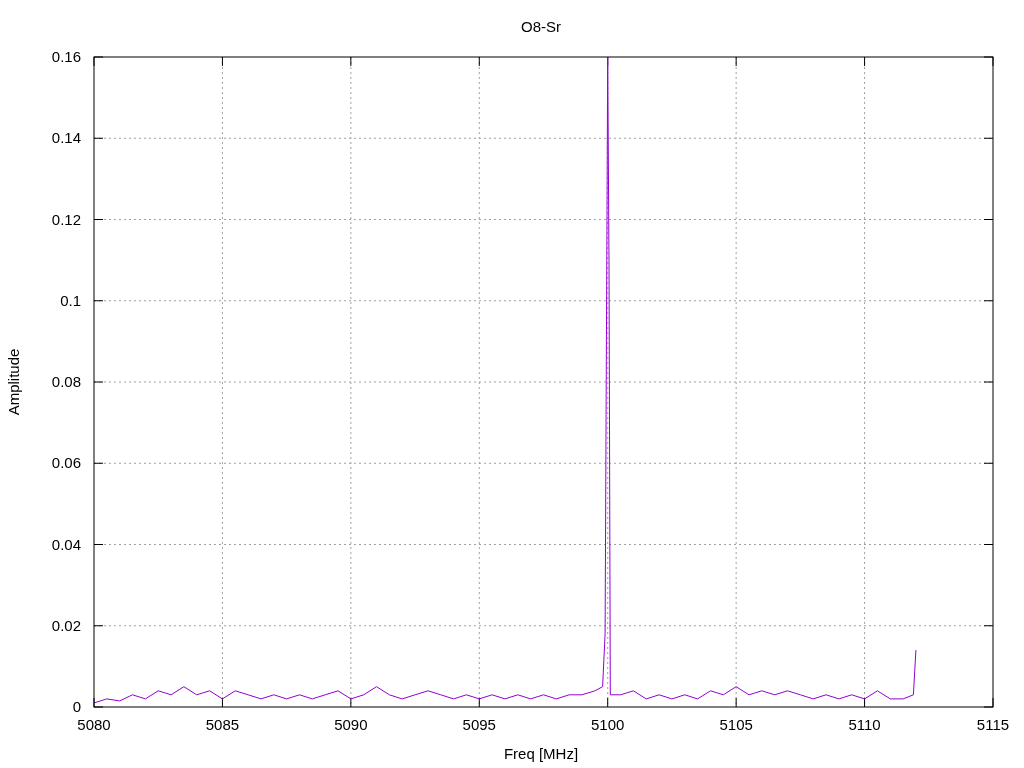  What do you see at coordinates (66, 544) in the screenshot?
I see `y-tick-label: 0.04` at bounding box center [66, 544].